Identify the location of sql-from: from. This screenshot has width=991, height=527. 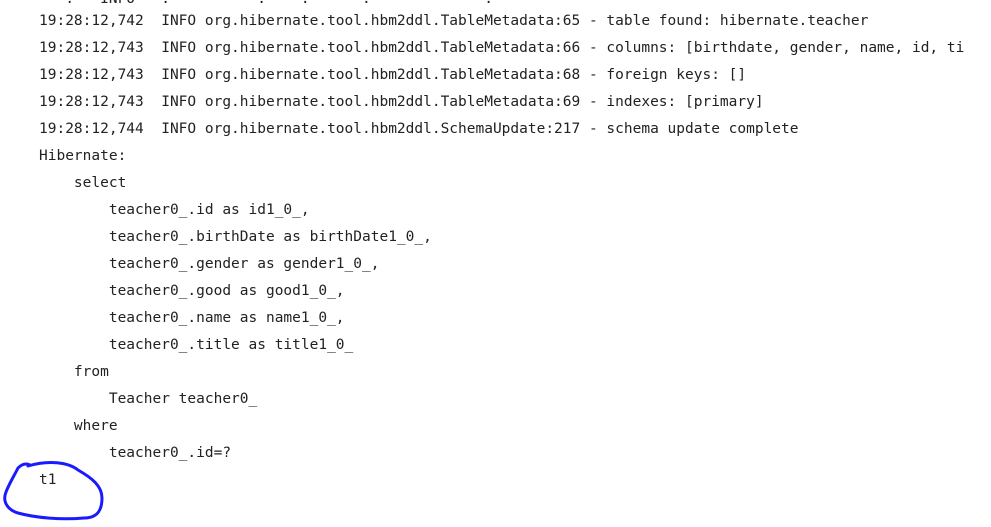
(74, 372).